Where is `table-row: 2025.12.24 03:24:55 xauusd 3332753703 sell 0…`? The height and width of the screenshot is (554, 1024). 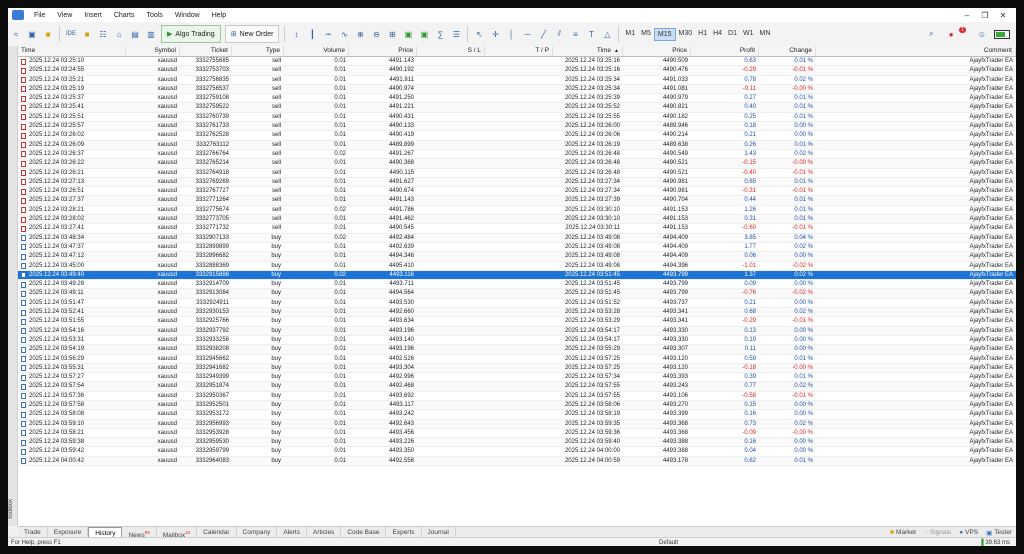 table-row: 2025.12.24 03:24:55 xauusd 3332753703 sell 0… is located at coordinates (517, 71).